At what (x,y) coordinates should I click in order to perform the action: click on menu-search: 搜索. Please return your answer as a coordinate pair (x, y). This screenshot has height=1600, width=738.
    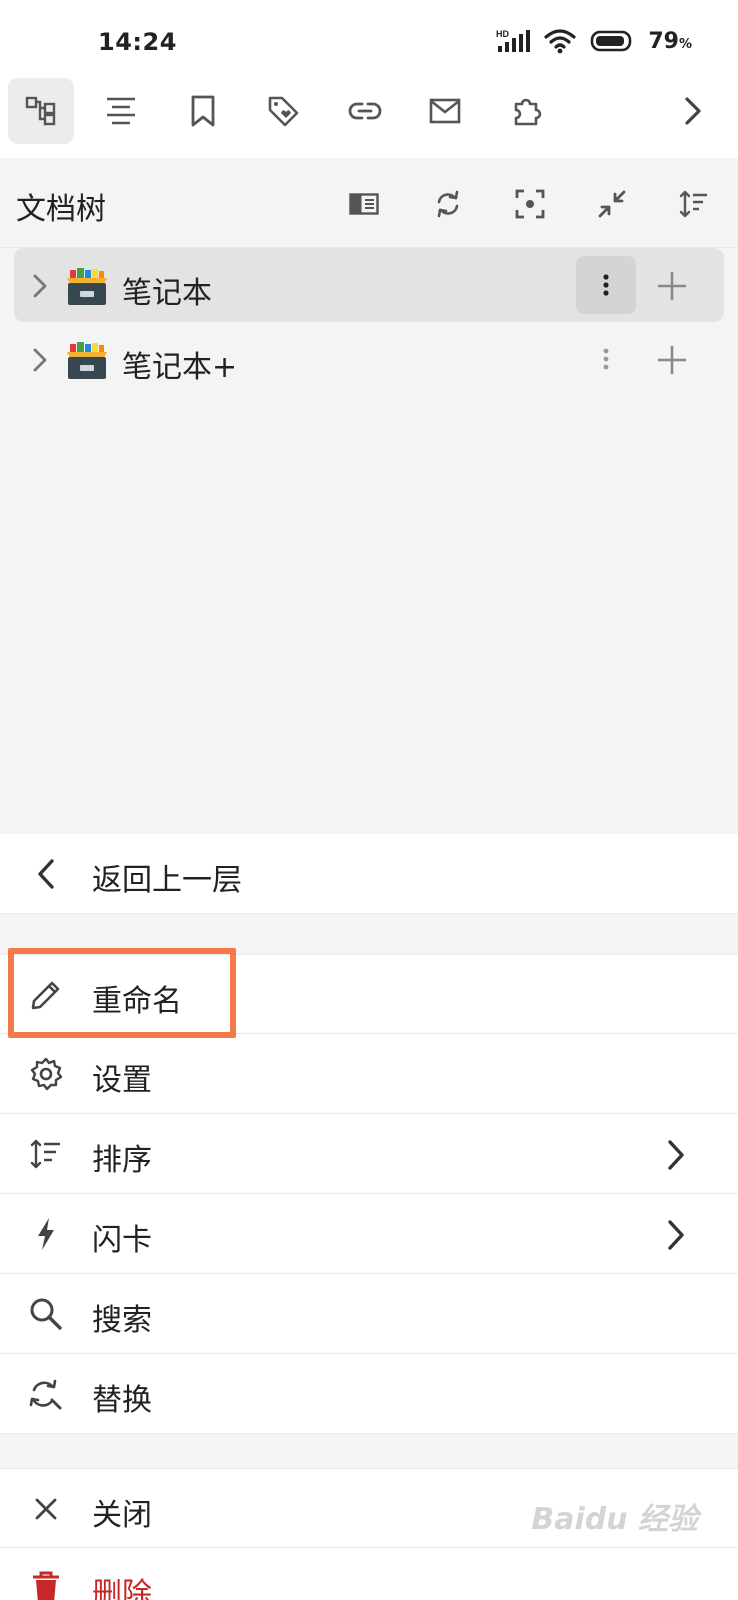
    Looking at the image, I should click on (369, 1314).